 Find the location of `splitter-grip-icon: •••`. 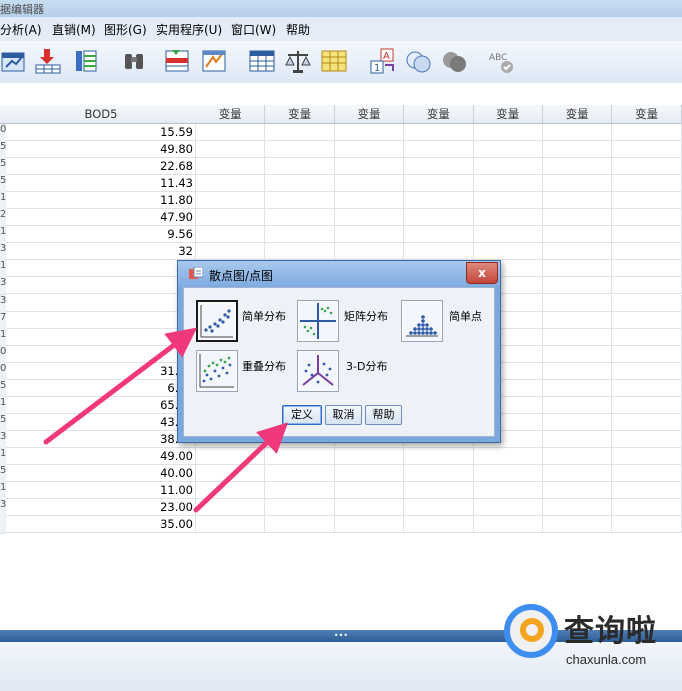

splitter-grip-icon: ••• is located at coordinates (341, 636).